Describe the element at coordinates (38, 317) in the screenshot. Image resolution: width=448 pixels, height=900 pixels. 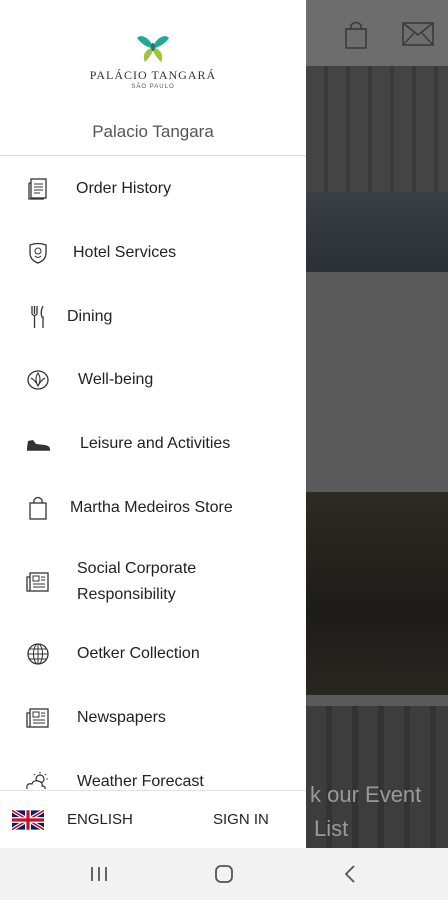
I see `fork-knife-icon` at that location.